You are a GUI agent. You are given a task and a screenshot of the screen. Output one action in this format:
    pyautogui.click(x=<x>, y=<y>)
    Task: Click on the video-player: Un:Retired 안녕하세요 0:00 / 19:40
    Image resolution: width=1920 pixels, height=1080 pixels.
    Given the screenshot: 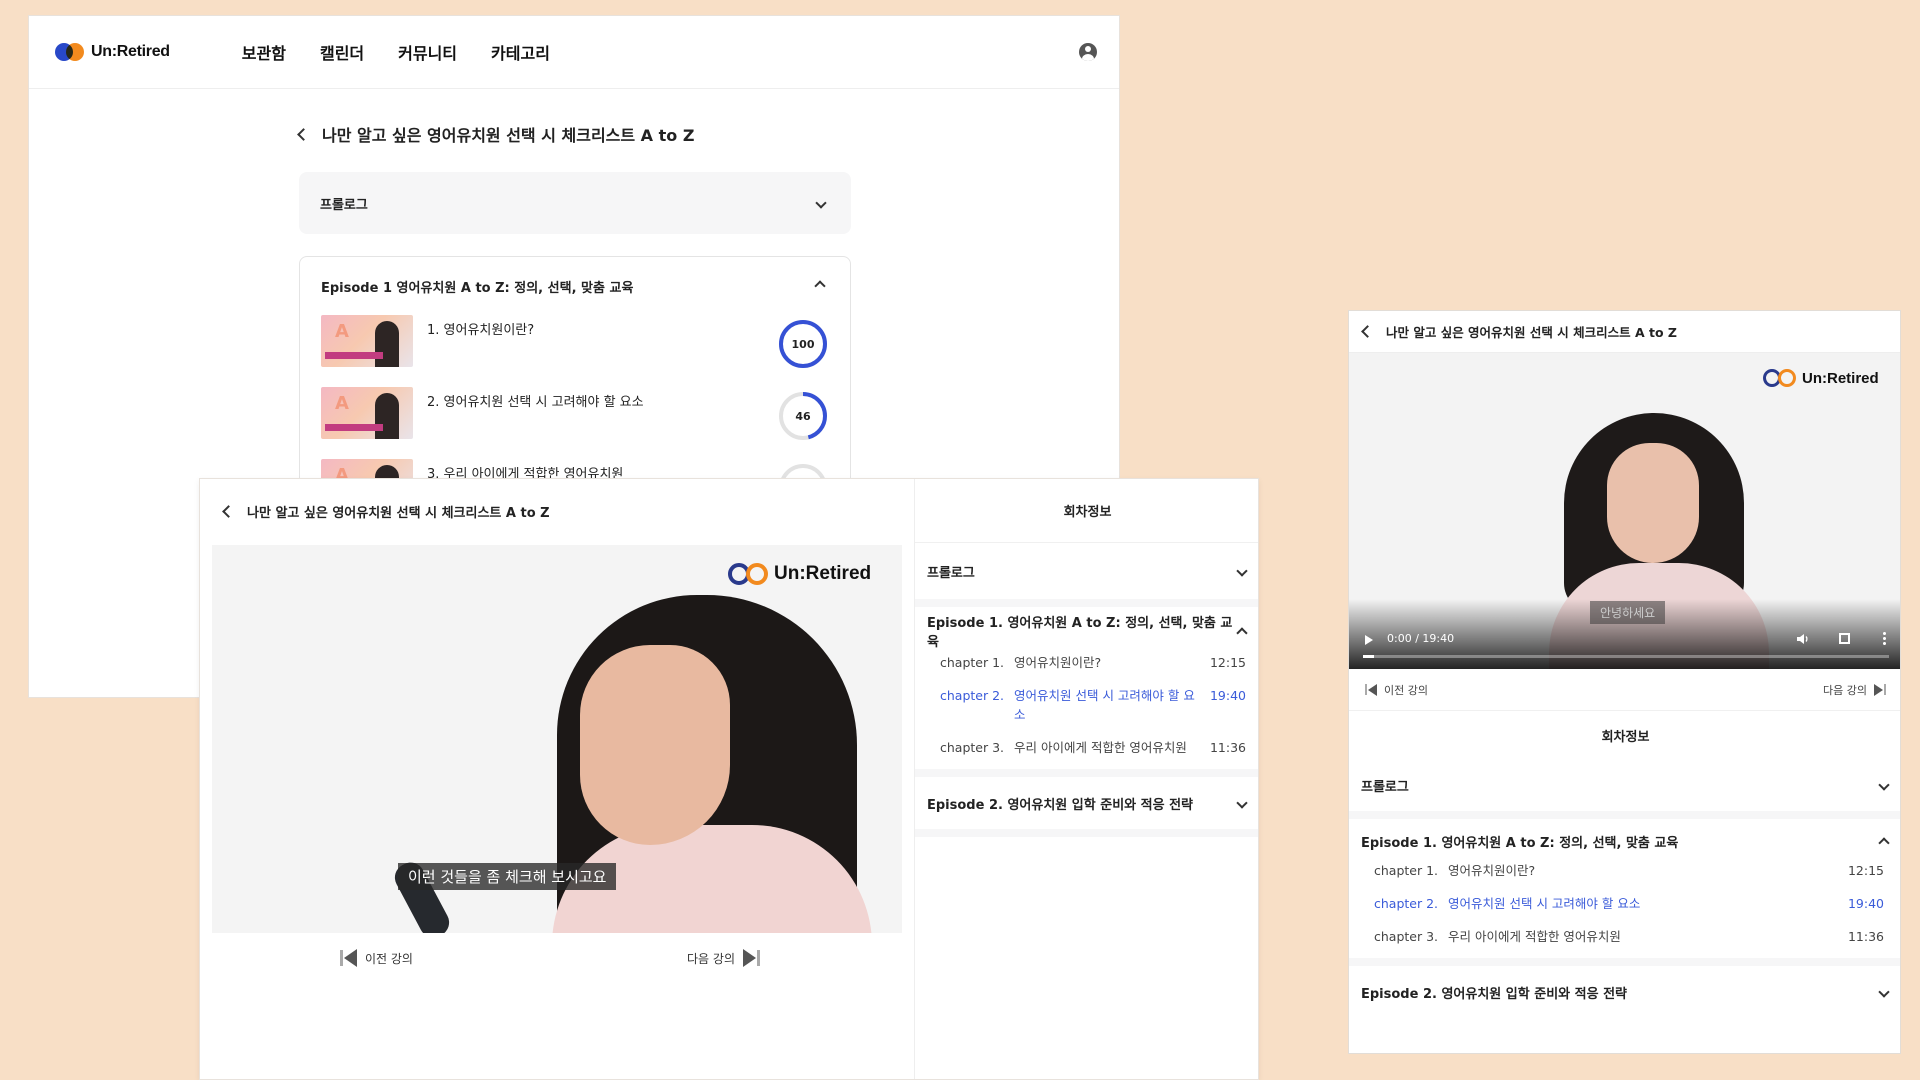 What is the action you would take?
    pyautogui.click(x=1624, y=511)
    